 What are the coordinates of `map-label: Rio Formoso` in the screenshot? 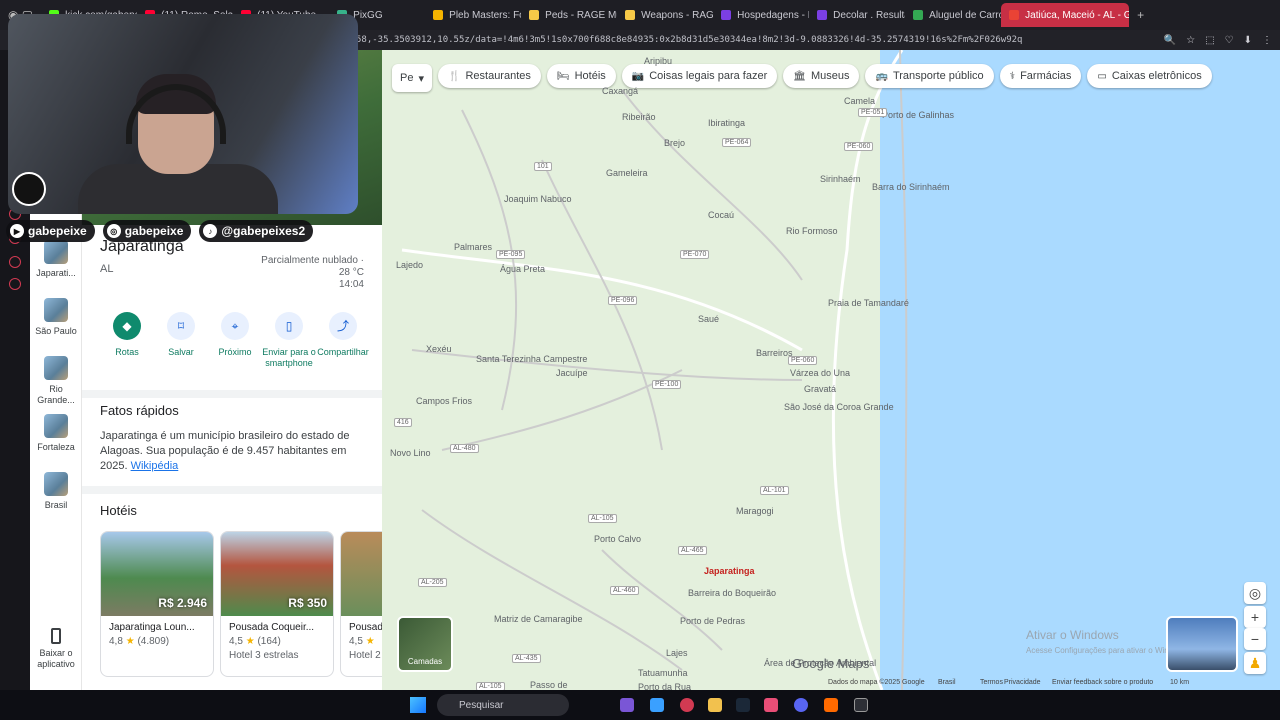 It's located at (812, 231).